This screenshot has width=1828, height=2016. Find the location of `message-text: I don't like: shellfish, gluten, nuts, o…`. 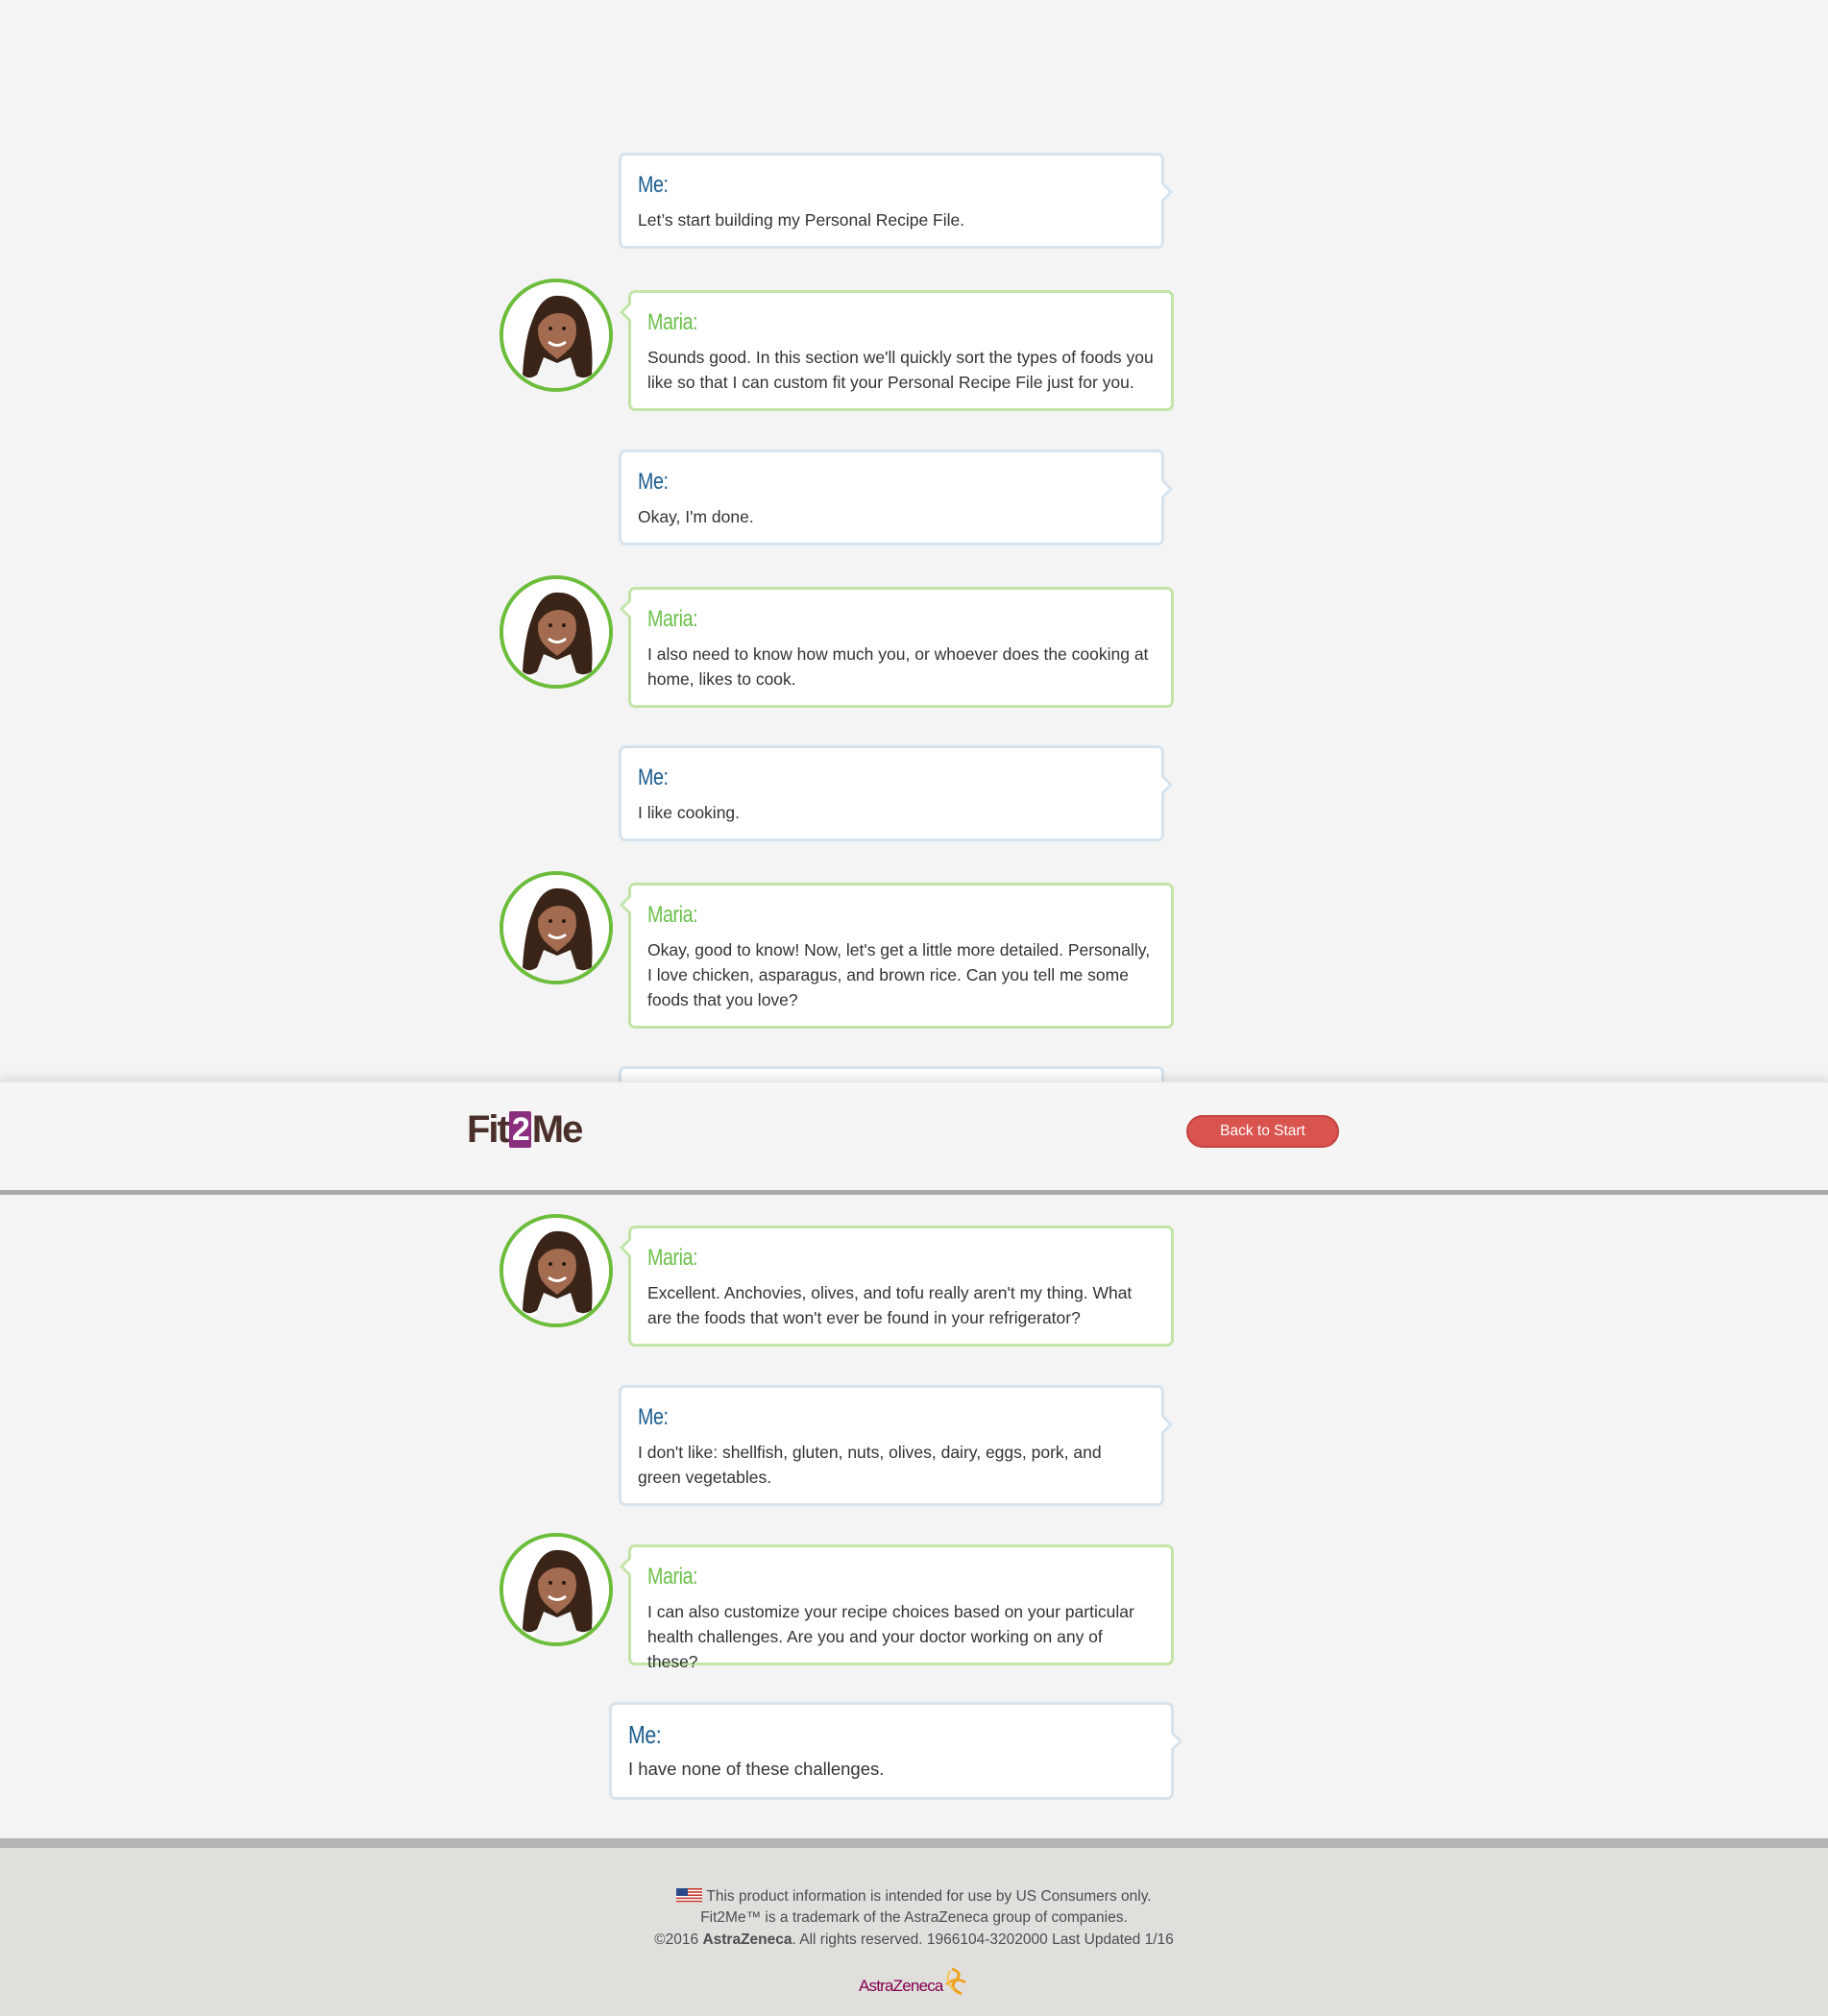

message-text: I don't like: shellfish, gluten, nuts, o… is located at coordinates (870, 1465).